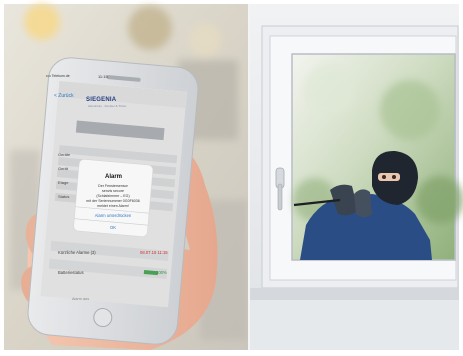 The height and width of the screenshot is (356, 463). Describe the element at coordinates (107, 106) in the screenshot. I see `brand-tagline: Aluminium · Fenster & Türen` at that location.